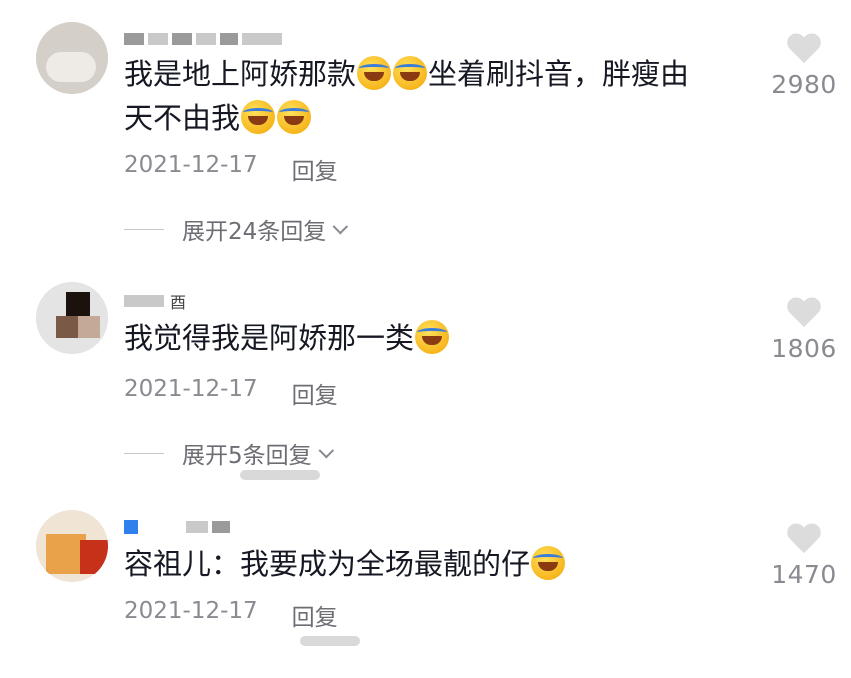 This screenshot has width=851, height=678. I want to click on comment-text: 我觉得我是阿娇那一类, so click(439, 338).